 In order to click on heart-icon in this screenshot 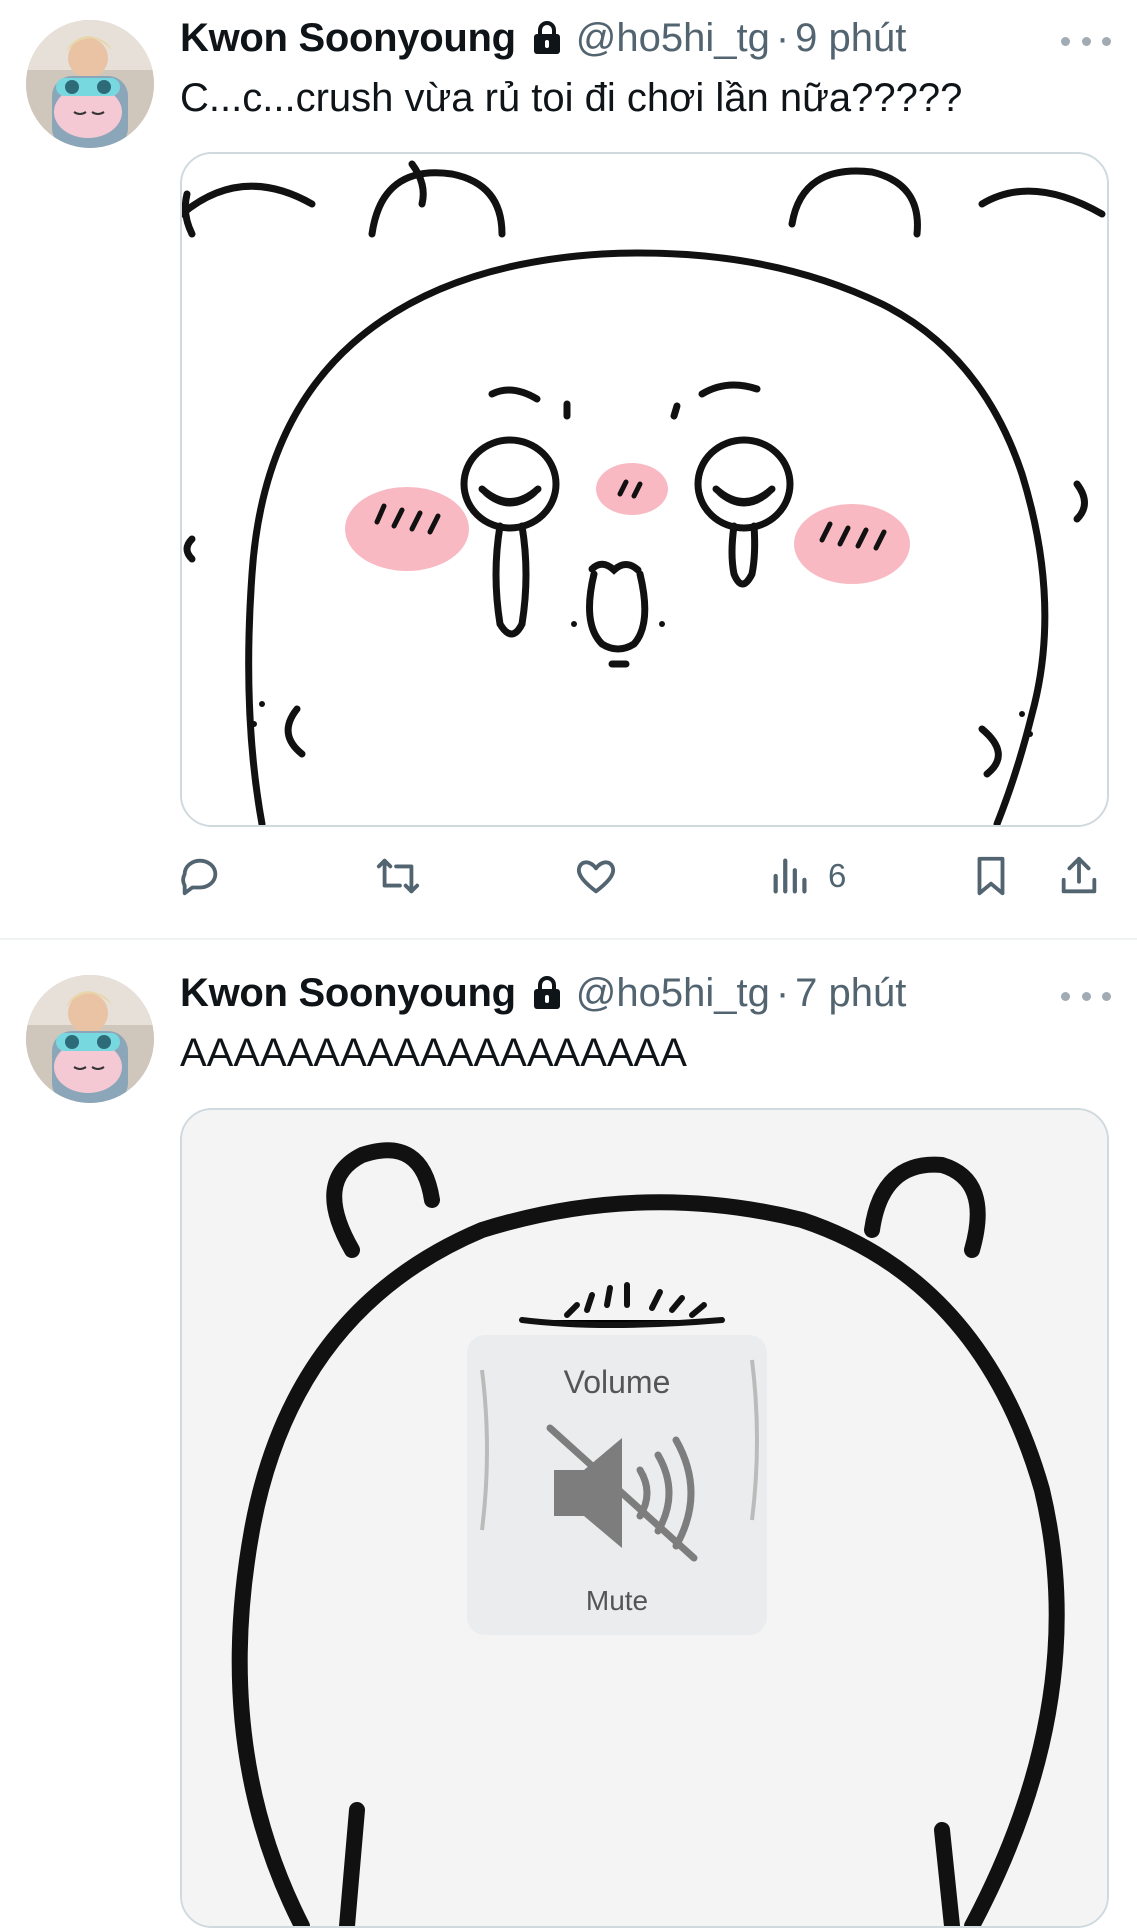, I will do `click(596, 877)`.